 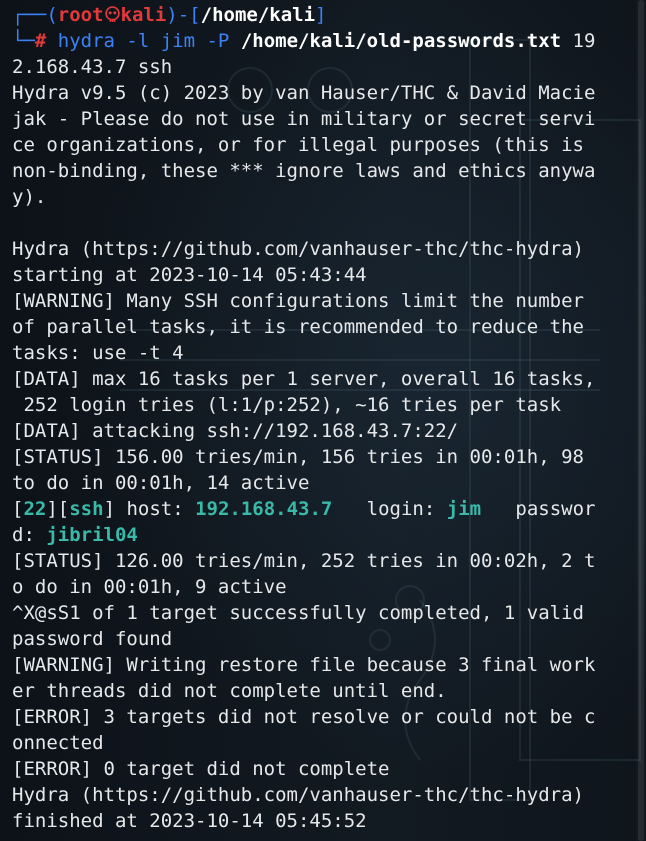 I want to click on scrollbar, so click(x=641, y=420).